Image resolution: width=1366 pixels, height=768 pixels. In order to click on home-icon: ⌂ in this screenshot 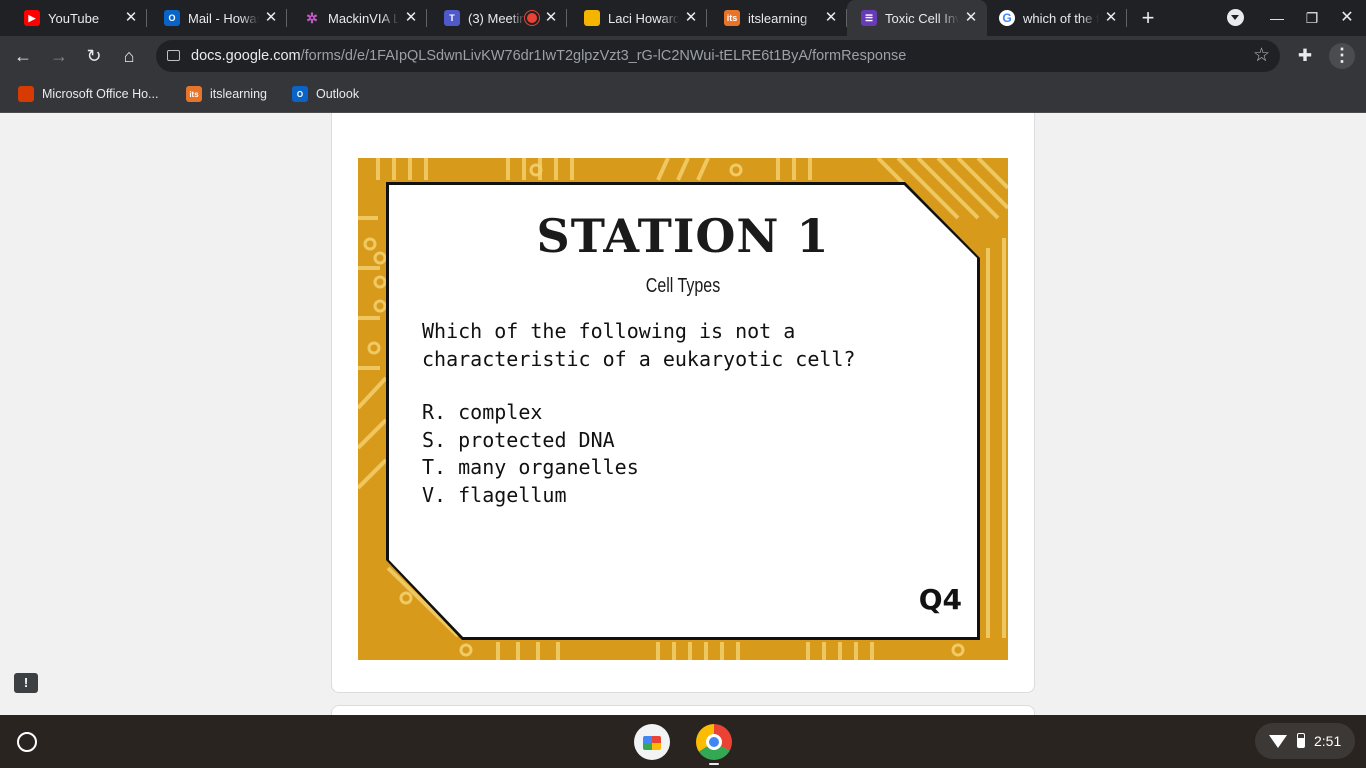, I will do `click(129, 56)`.